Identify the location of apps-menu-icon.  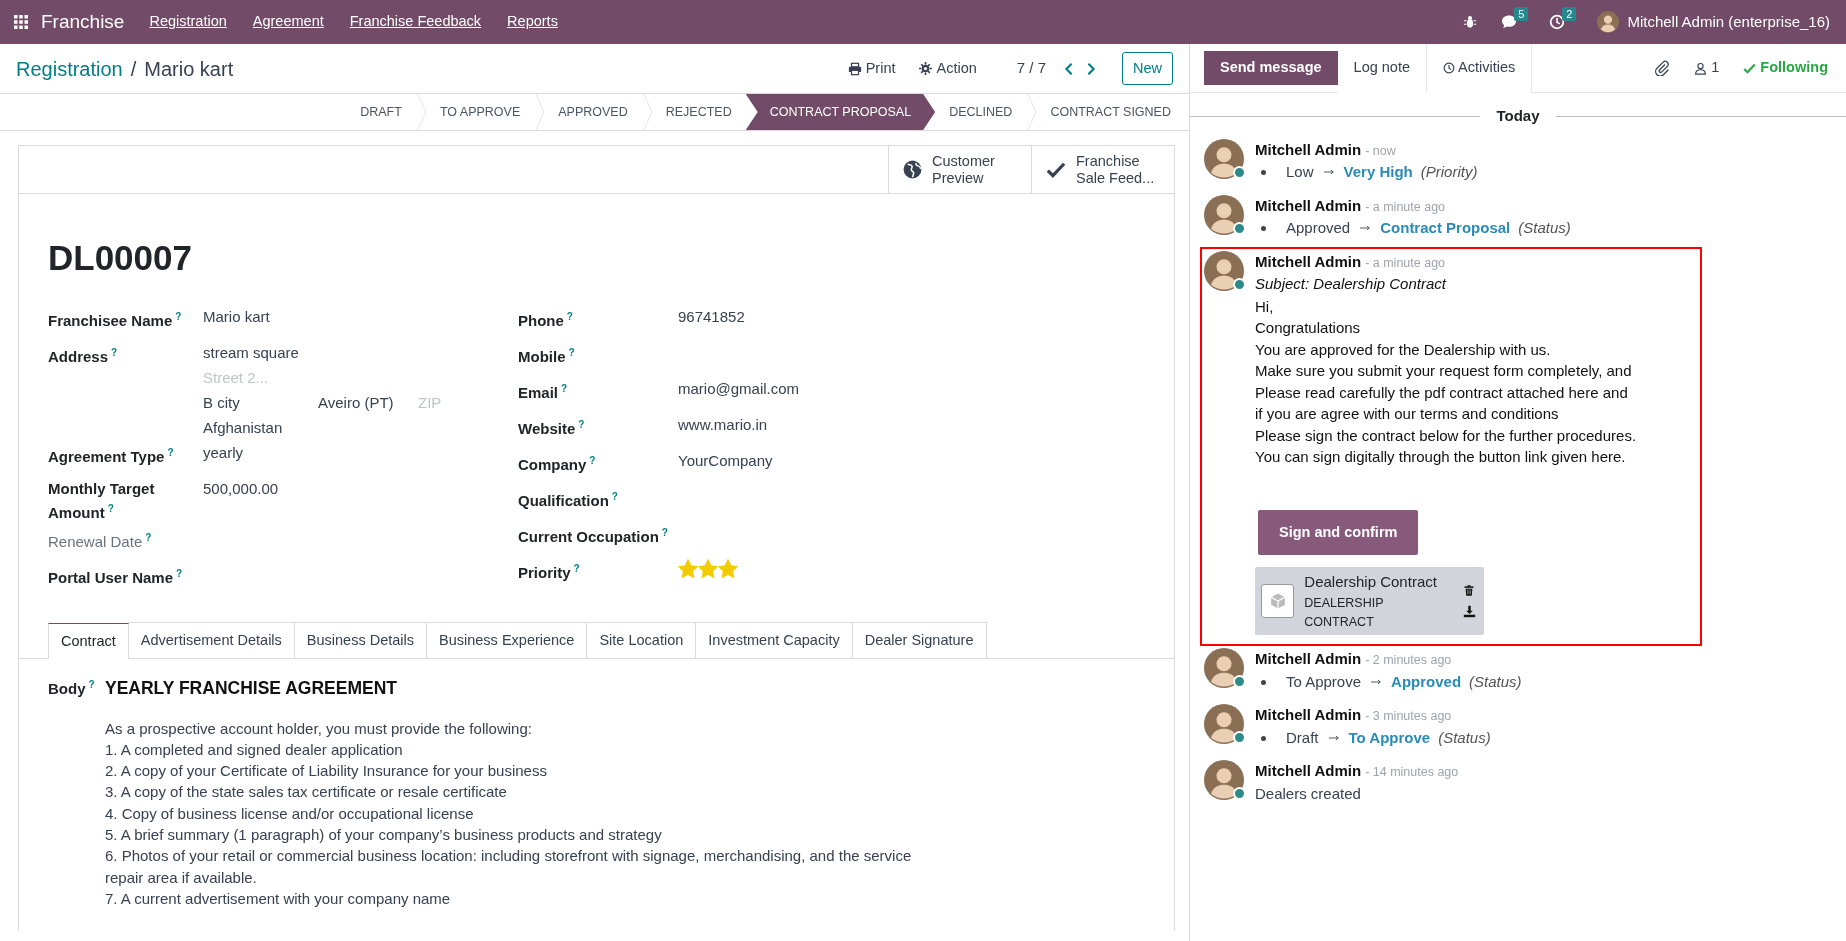
(21, 22).